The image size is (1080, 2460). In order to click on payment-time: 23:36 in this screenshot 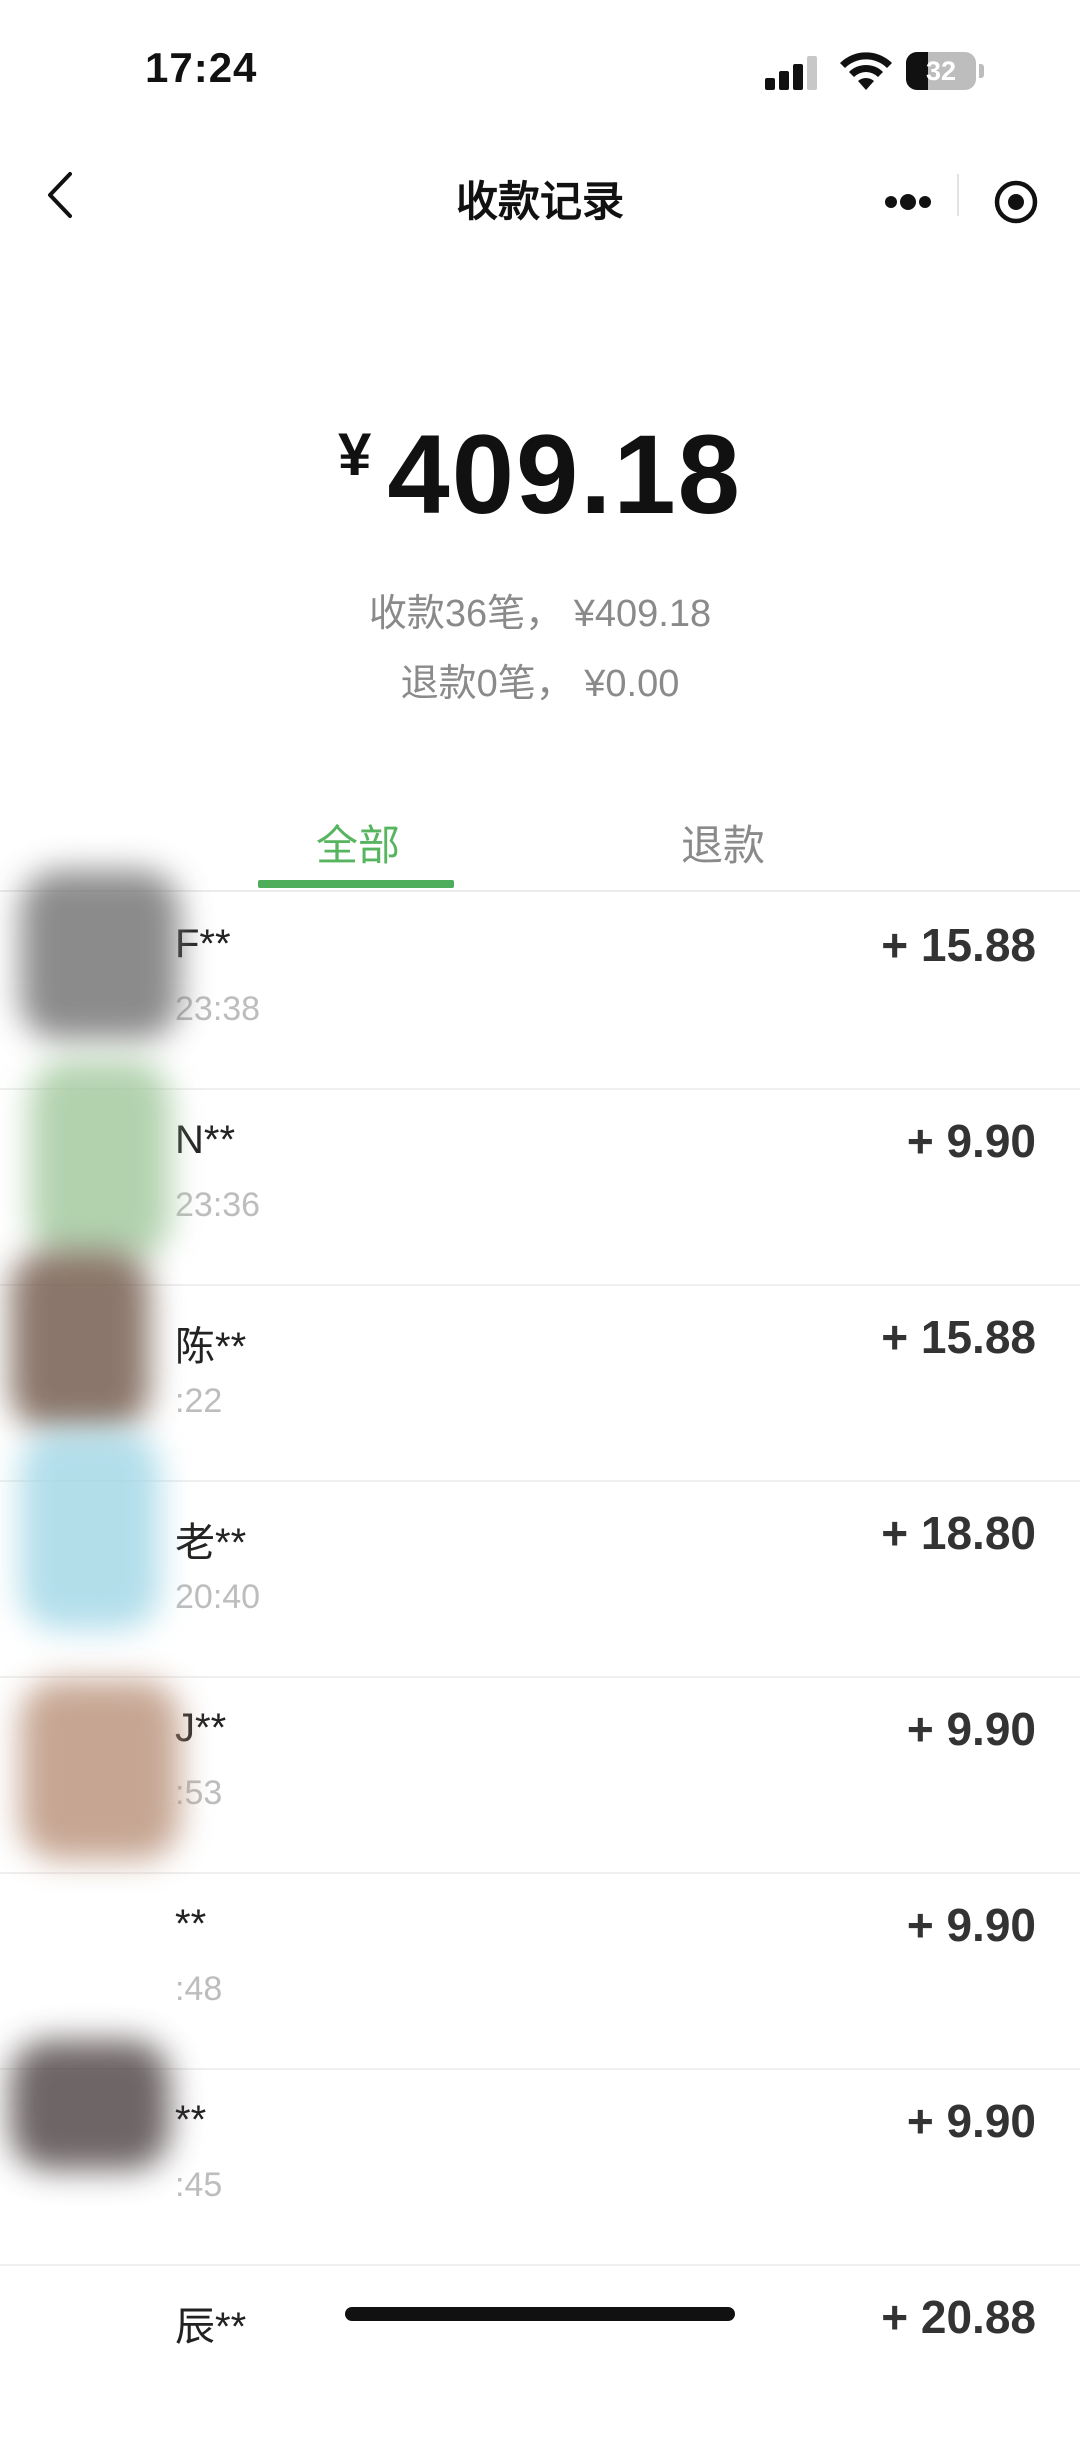, I will do `click(218, 1205)`.